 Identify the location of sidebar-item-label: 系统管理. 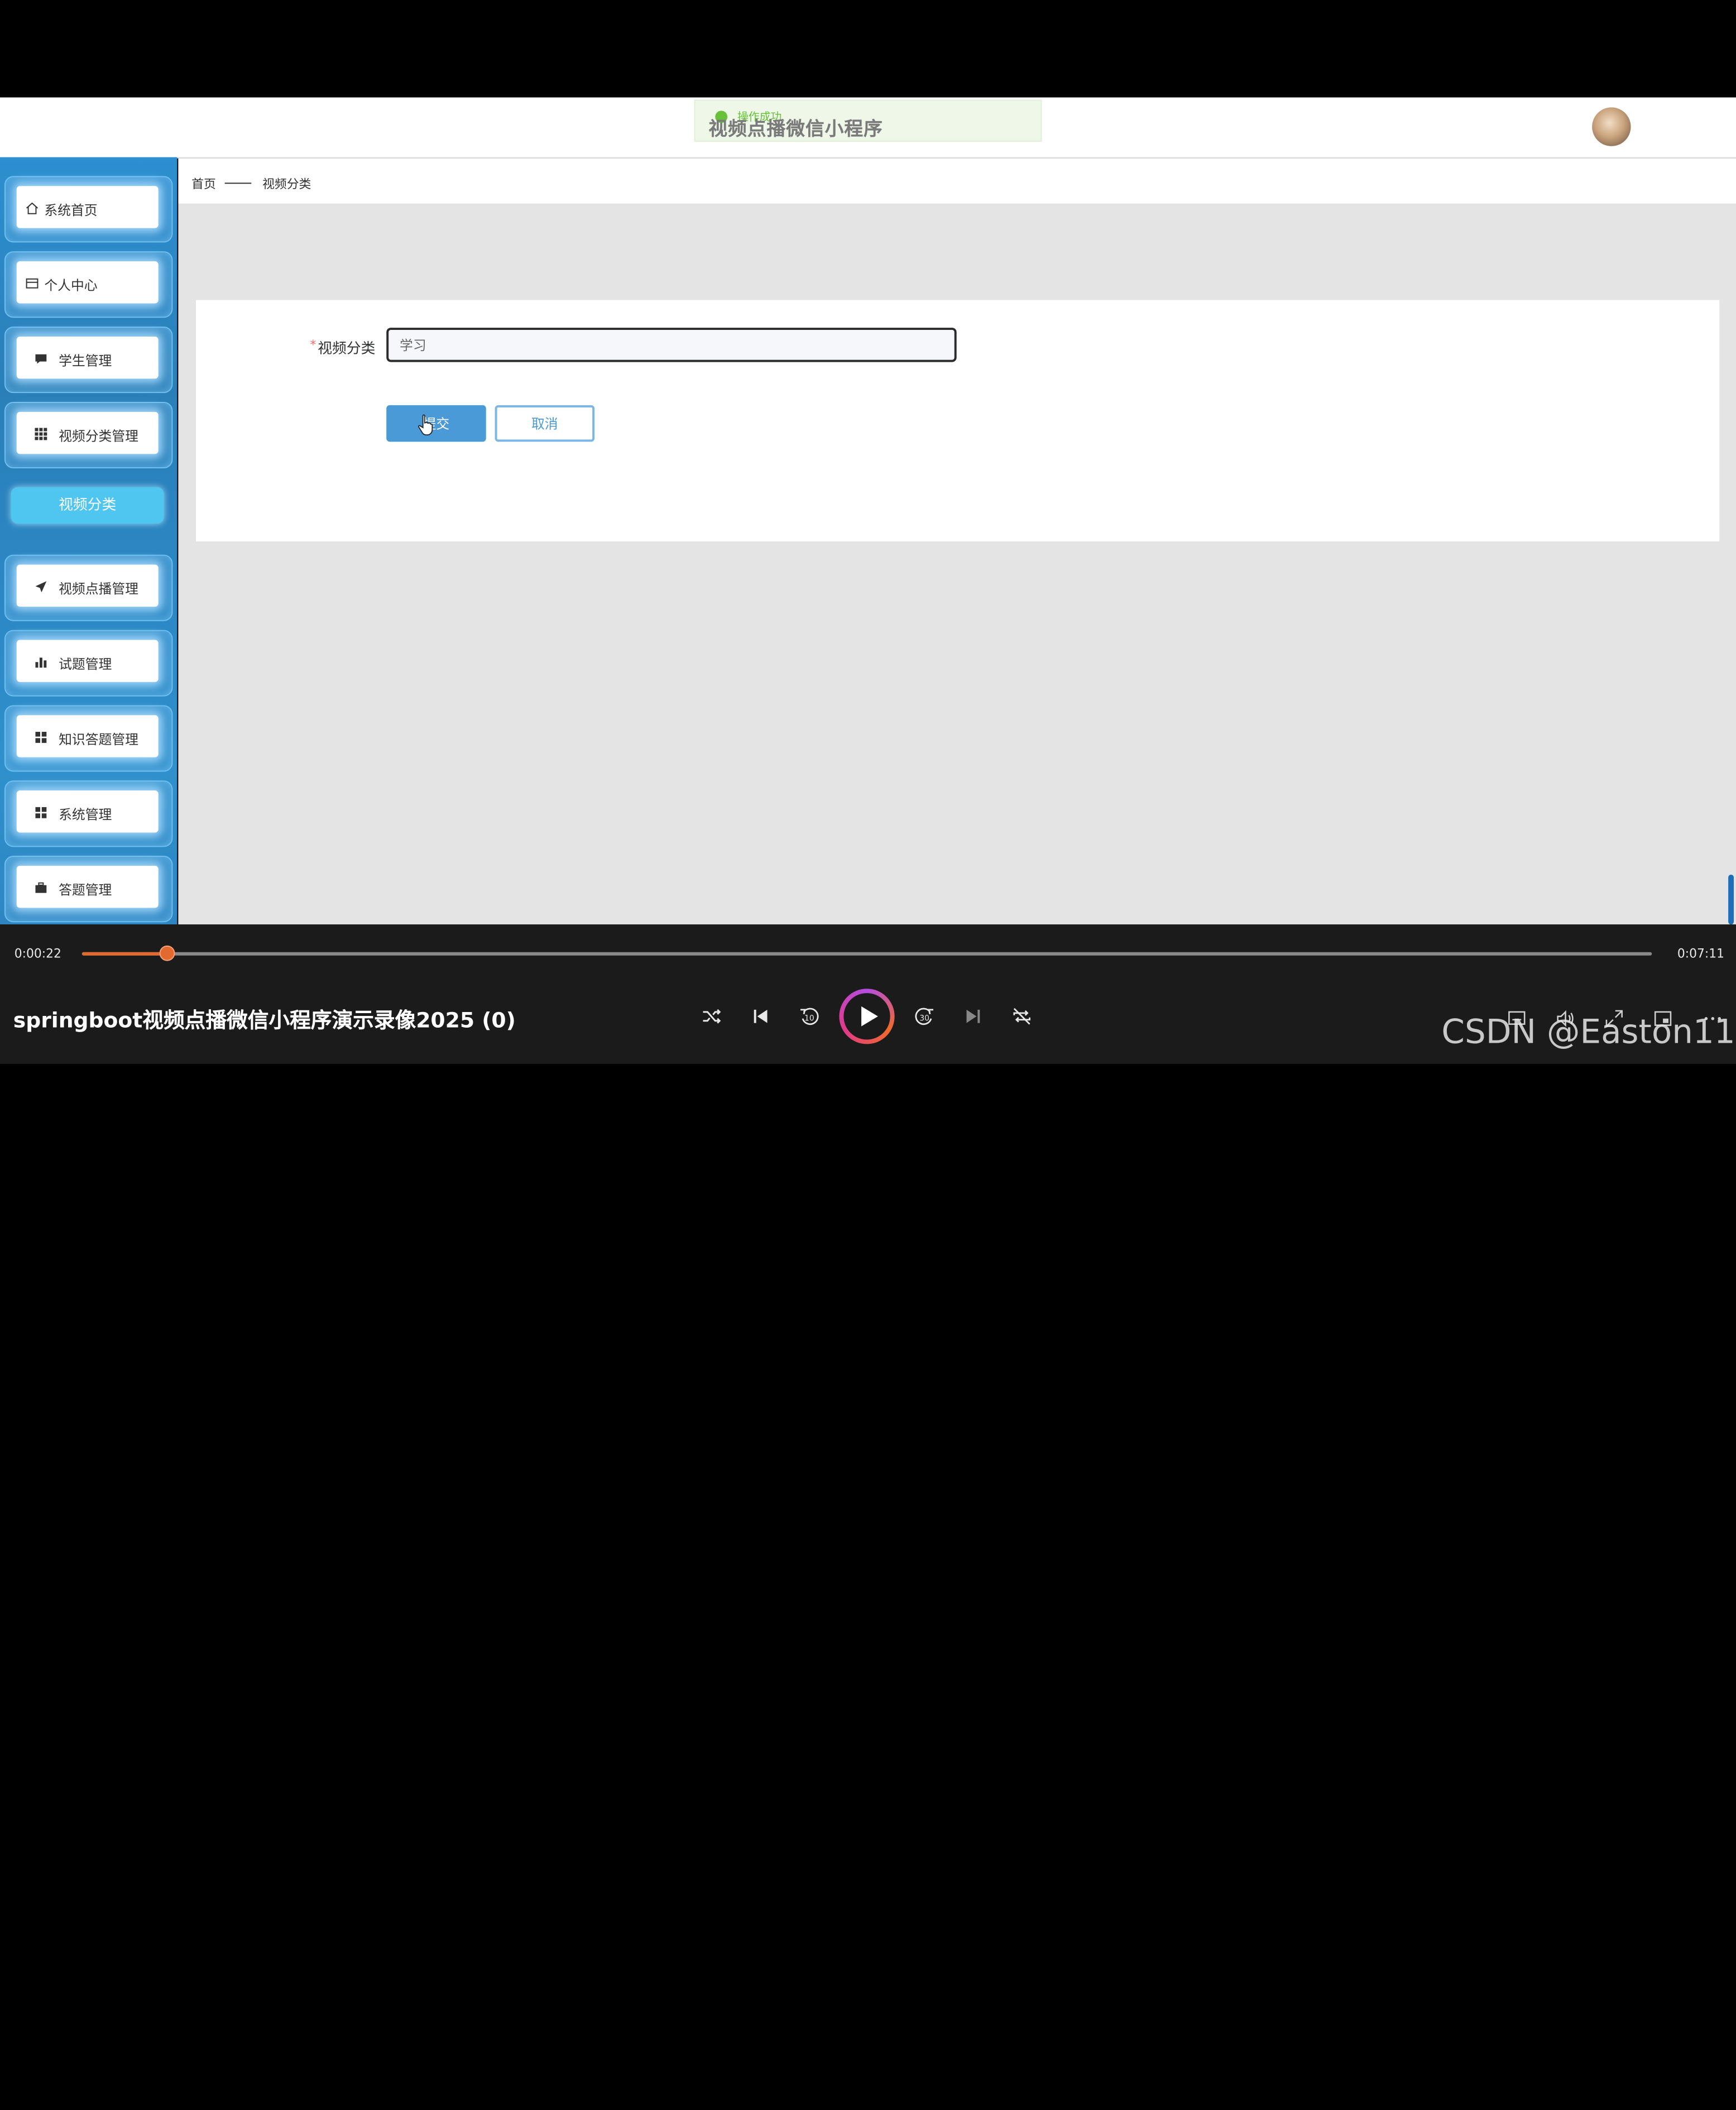
(85, 815).